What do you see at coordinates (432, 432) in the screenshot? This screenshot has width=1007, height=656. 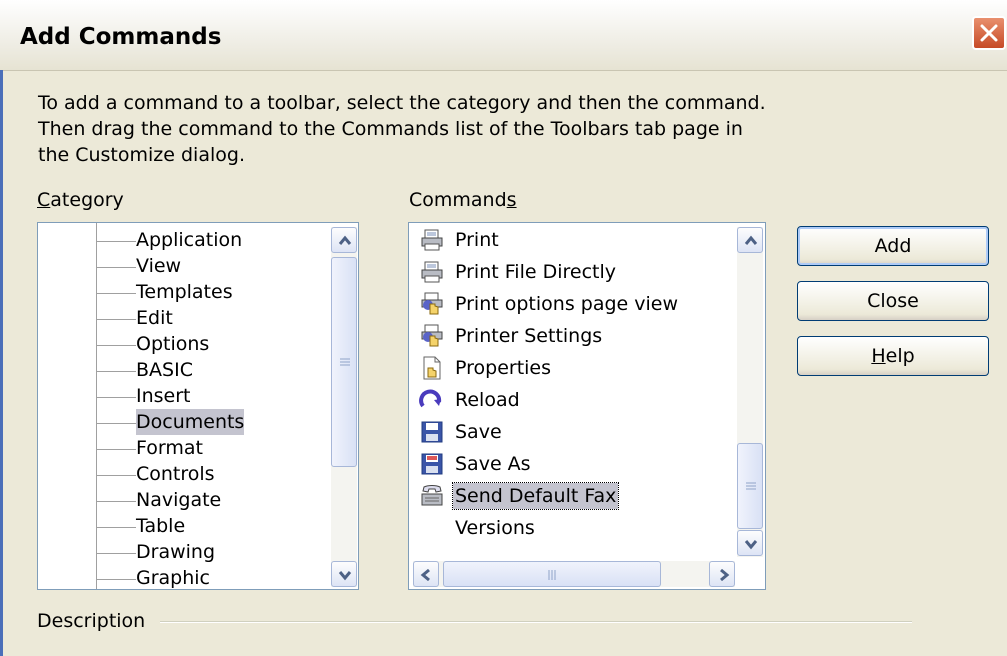 I see `floppy-disk-icon` at bounding box center [432, 432].